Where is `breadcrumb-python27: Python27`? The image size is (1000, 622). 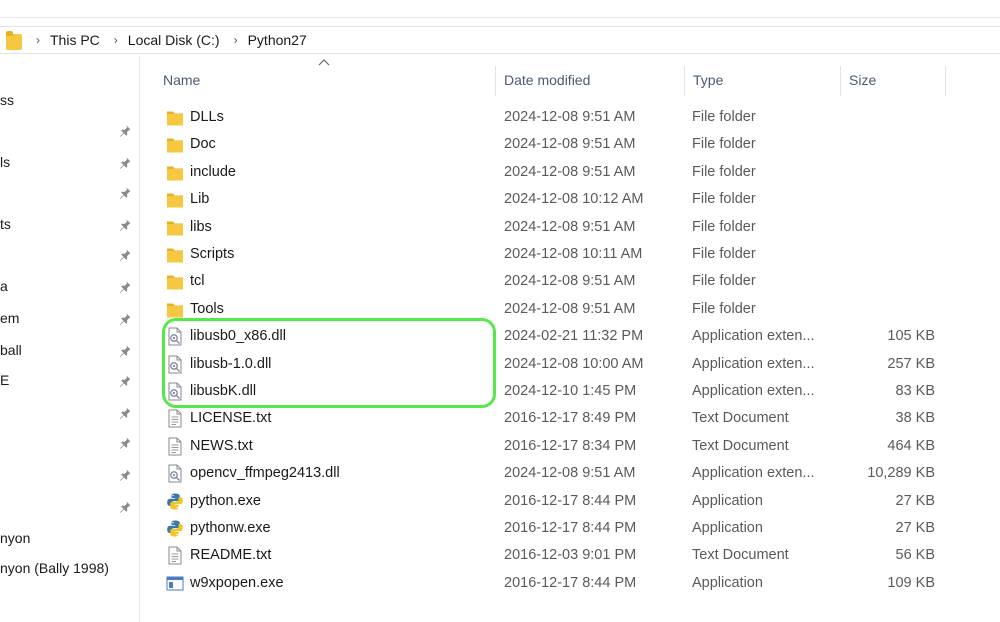
breadcrumb-python27: Python27 is located at coordinates (277, 40).